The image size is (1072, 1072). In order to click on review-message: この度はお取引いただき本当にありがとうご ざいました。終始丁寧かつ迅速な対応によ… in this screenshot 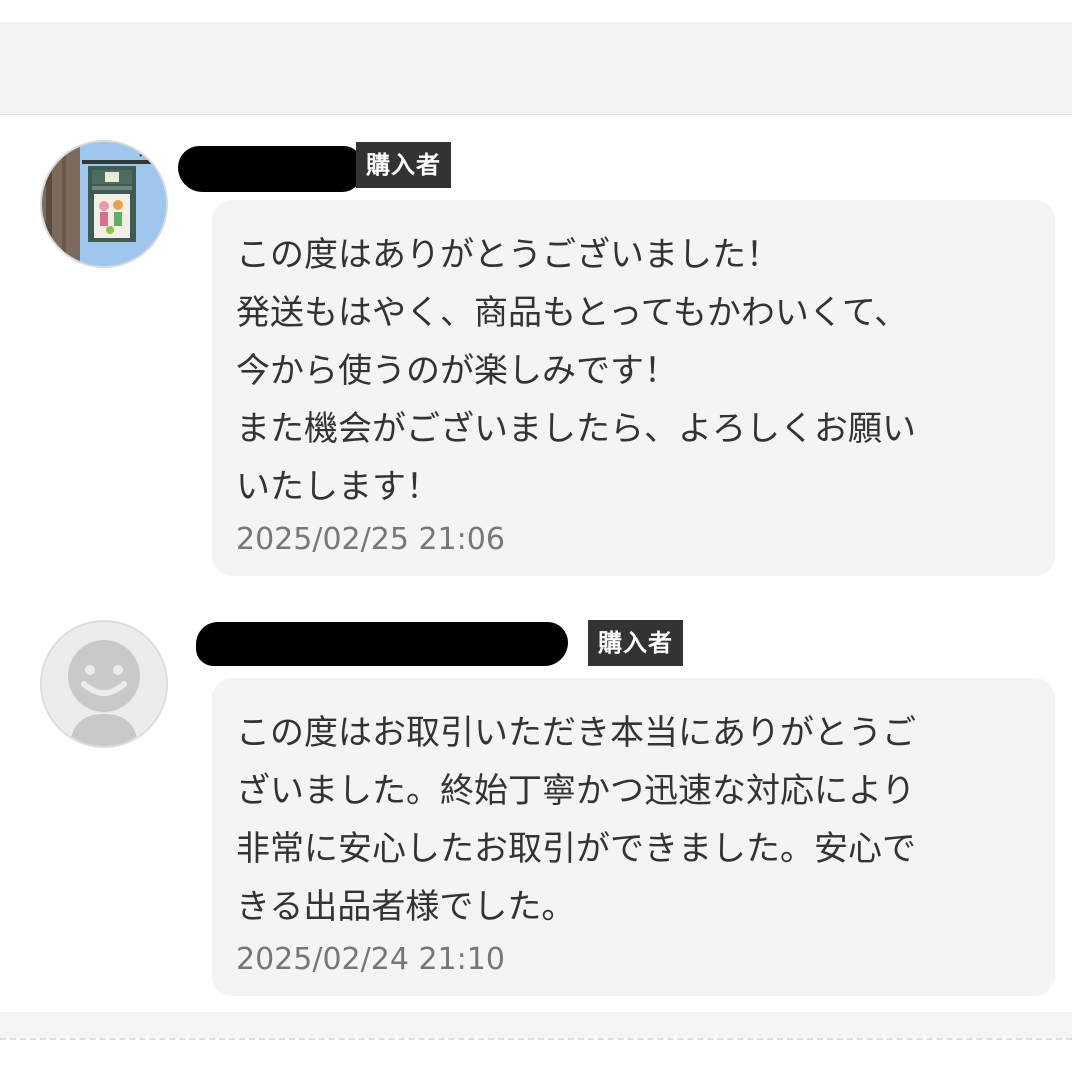, I will do `click(576, 820)`.